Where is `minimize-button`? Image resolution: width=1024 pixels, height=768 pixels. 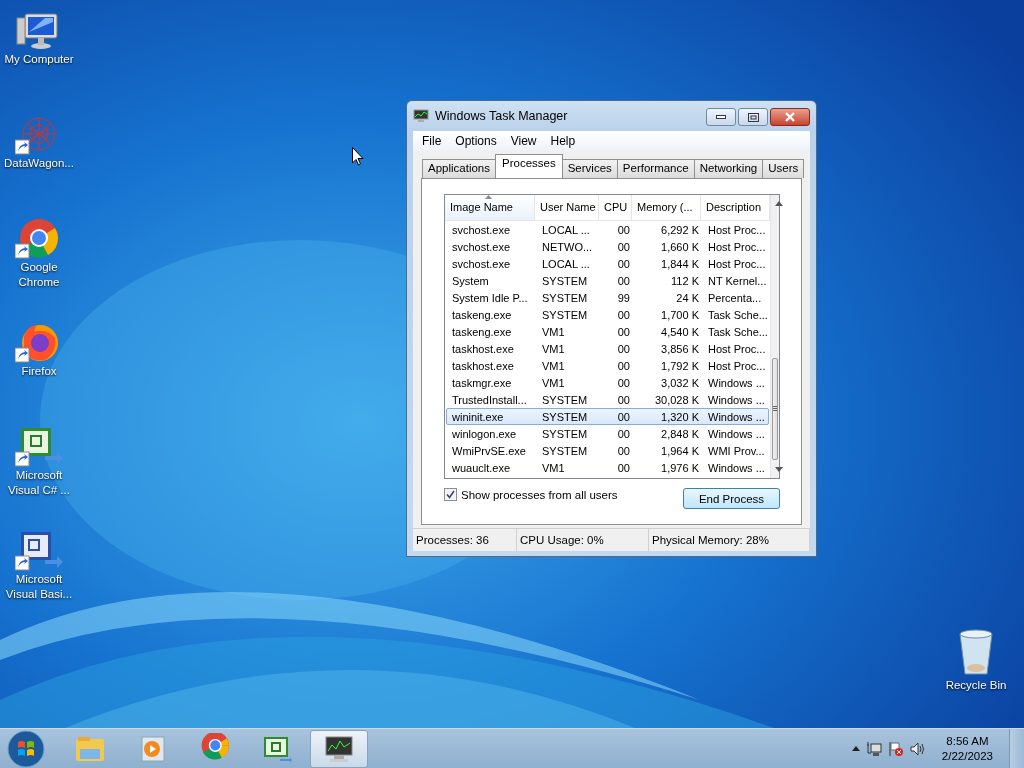 minimize-button is located at coordinates (721, 117).